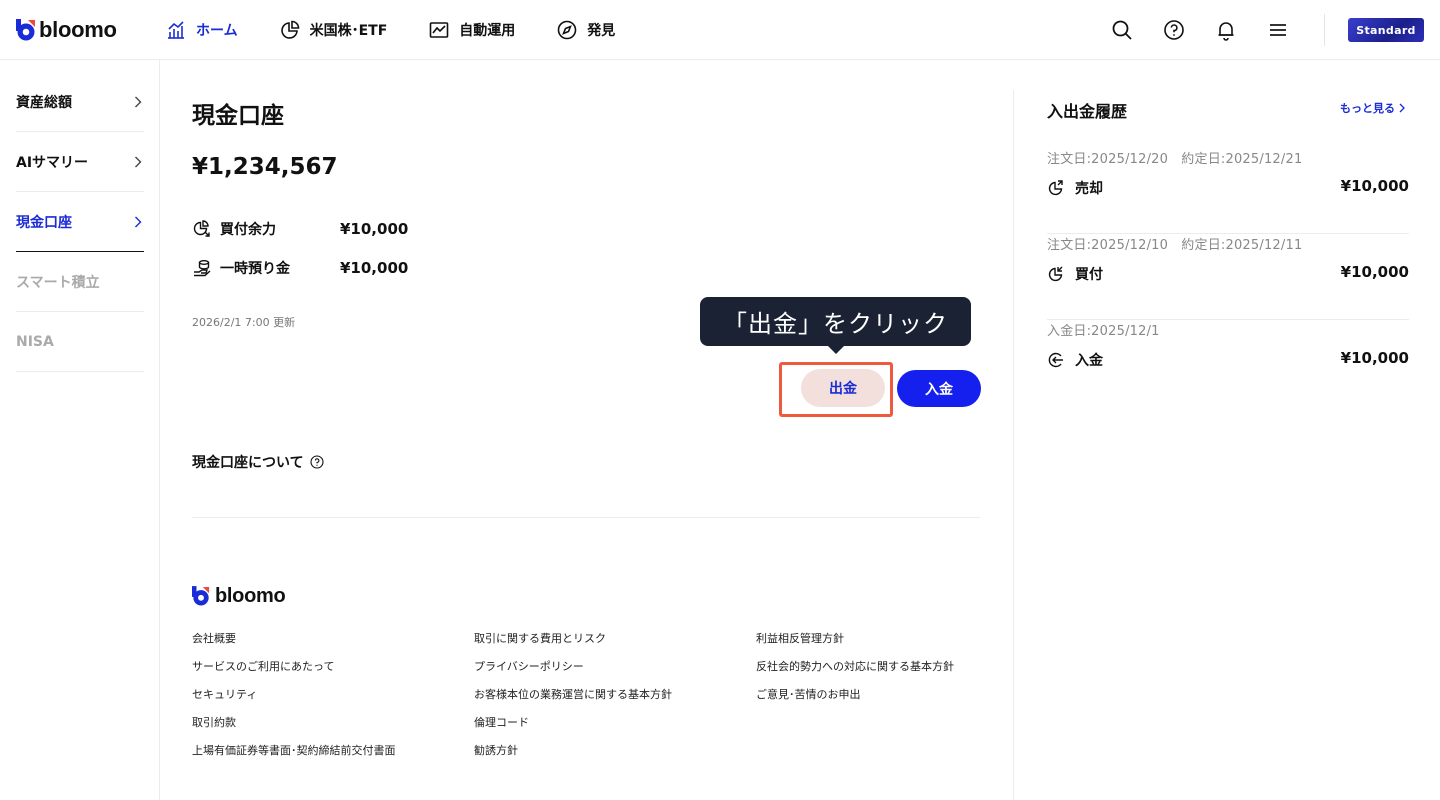  I want to click on search-icon, so click(1122, 30).